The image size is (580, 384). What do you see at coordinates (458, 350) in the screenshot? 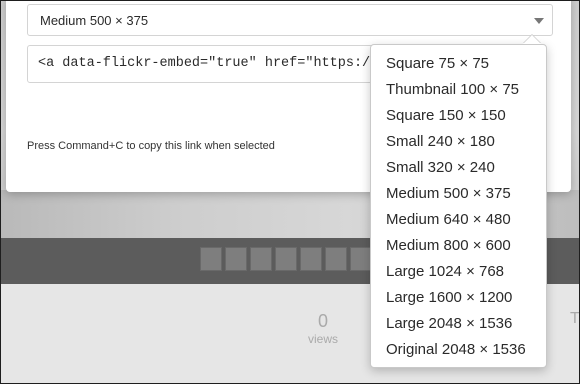
I see `size-option: Original 2048 × 1536` at bounding box center [458, 350].